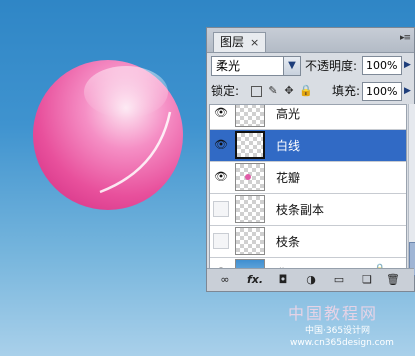 The width and height of the screenshot is (415, 356). I want to click on panel-menu-icon: ▸≡, so click(405, 38).